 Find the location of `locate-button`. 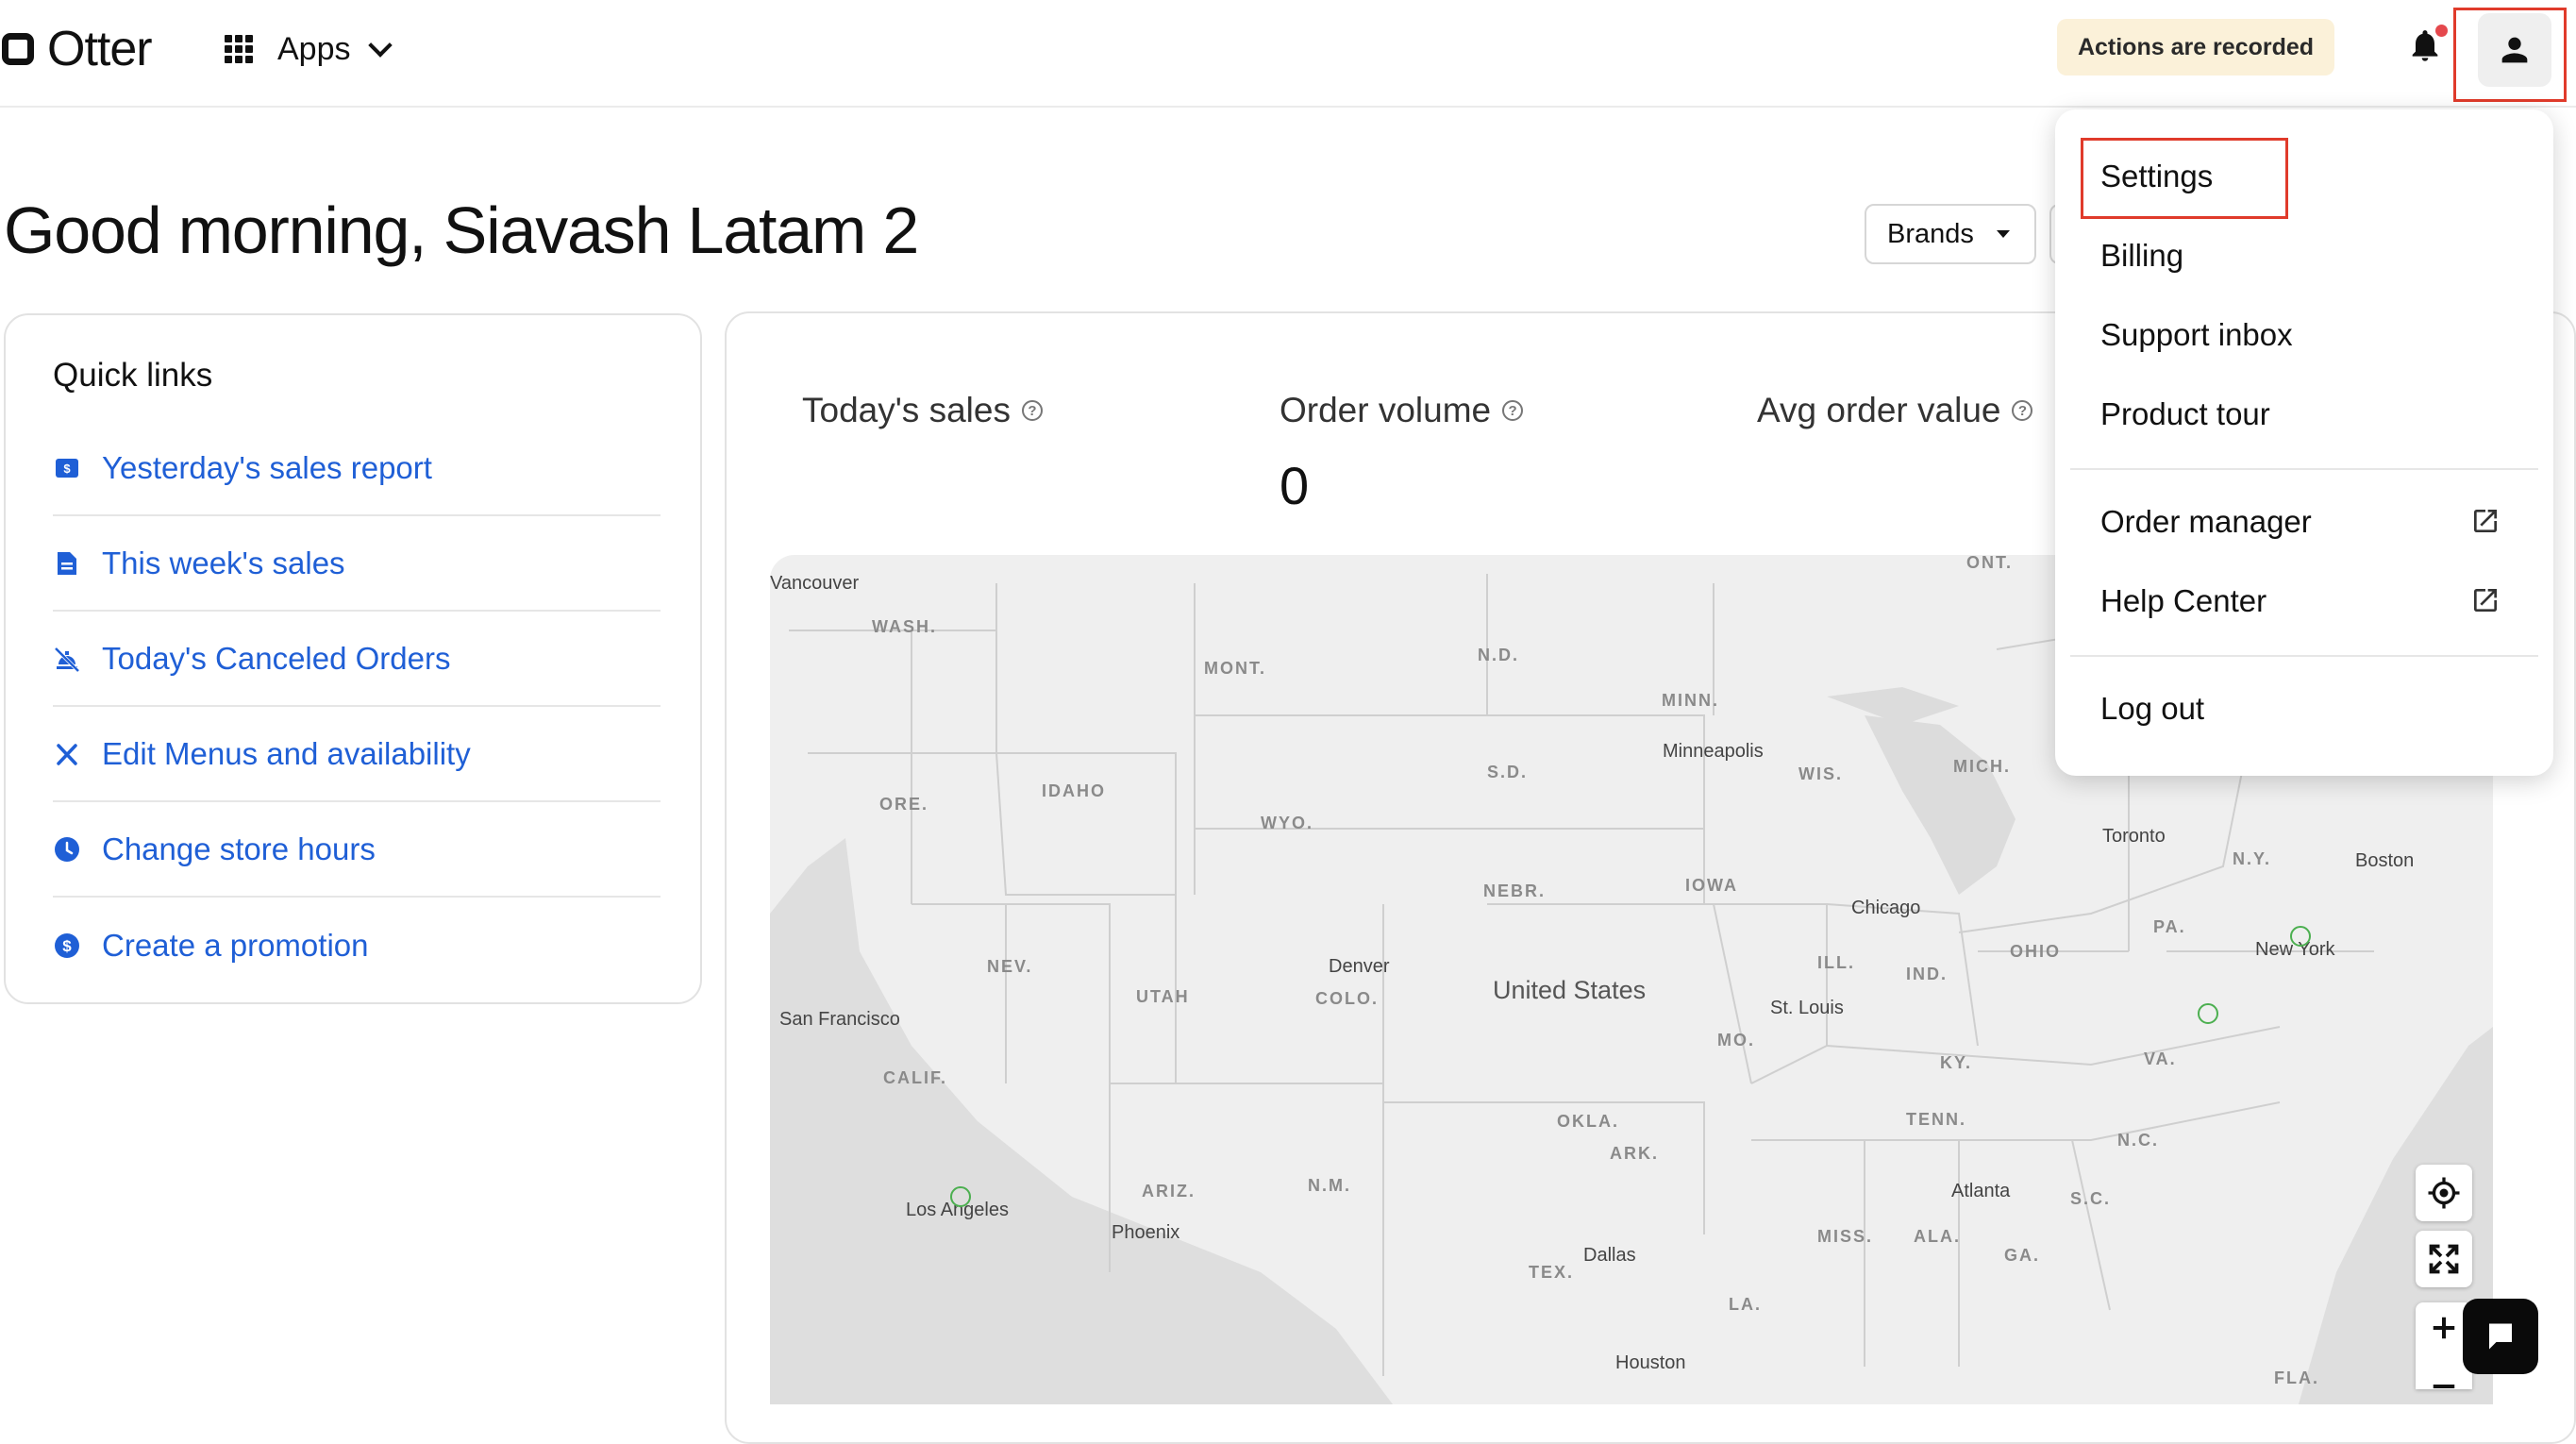

locate-button is located at coordinates (2444, 1193).